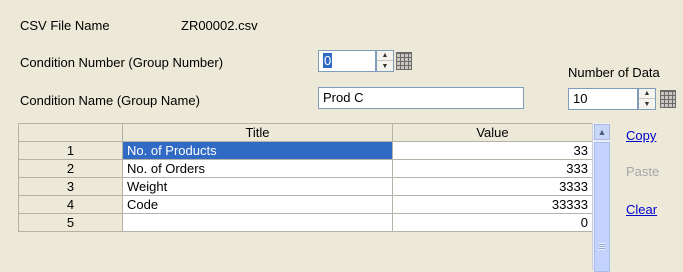 The width and height of the screenshot is (683, 272). I want to click on table-row: 4 Code 33333, so click(305, 204).